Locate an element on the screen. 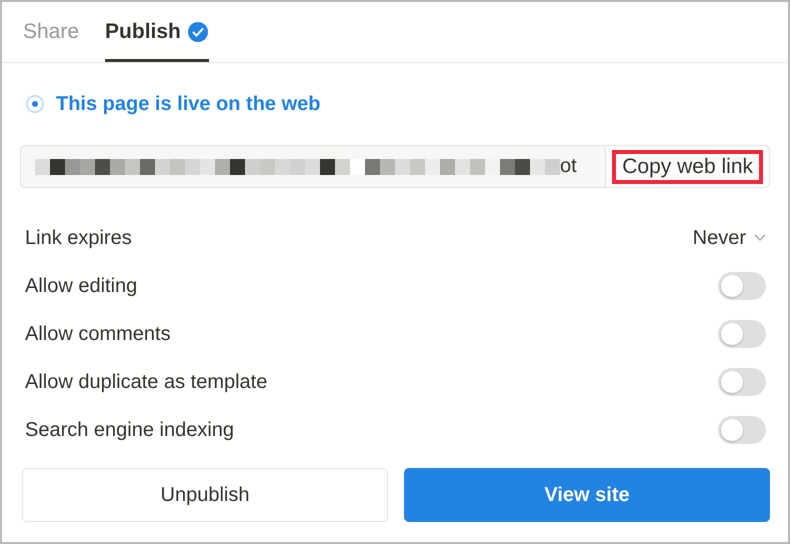 The width and height of the screenshot is (790, 544). status-text: This page is live on the web is located at coordinates (188, 104).